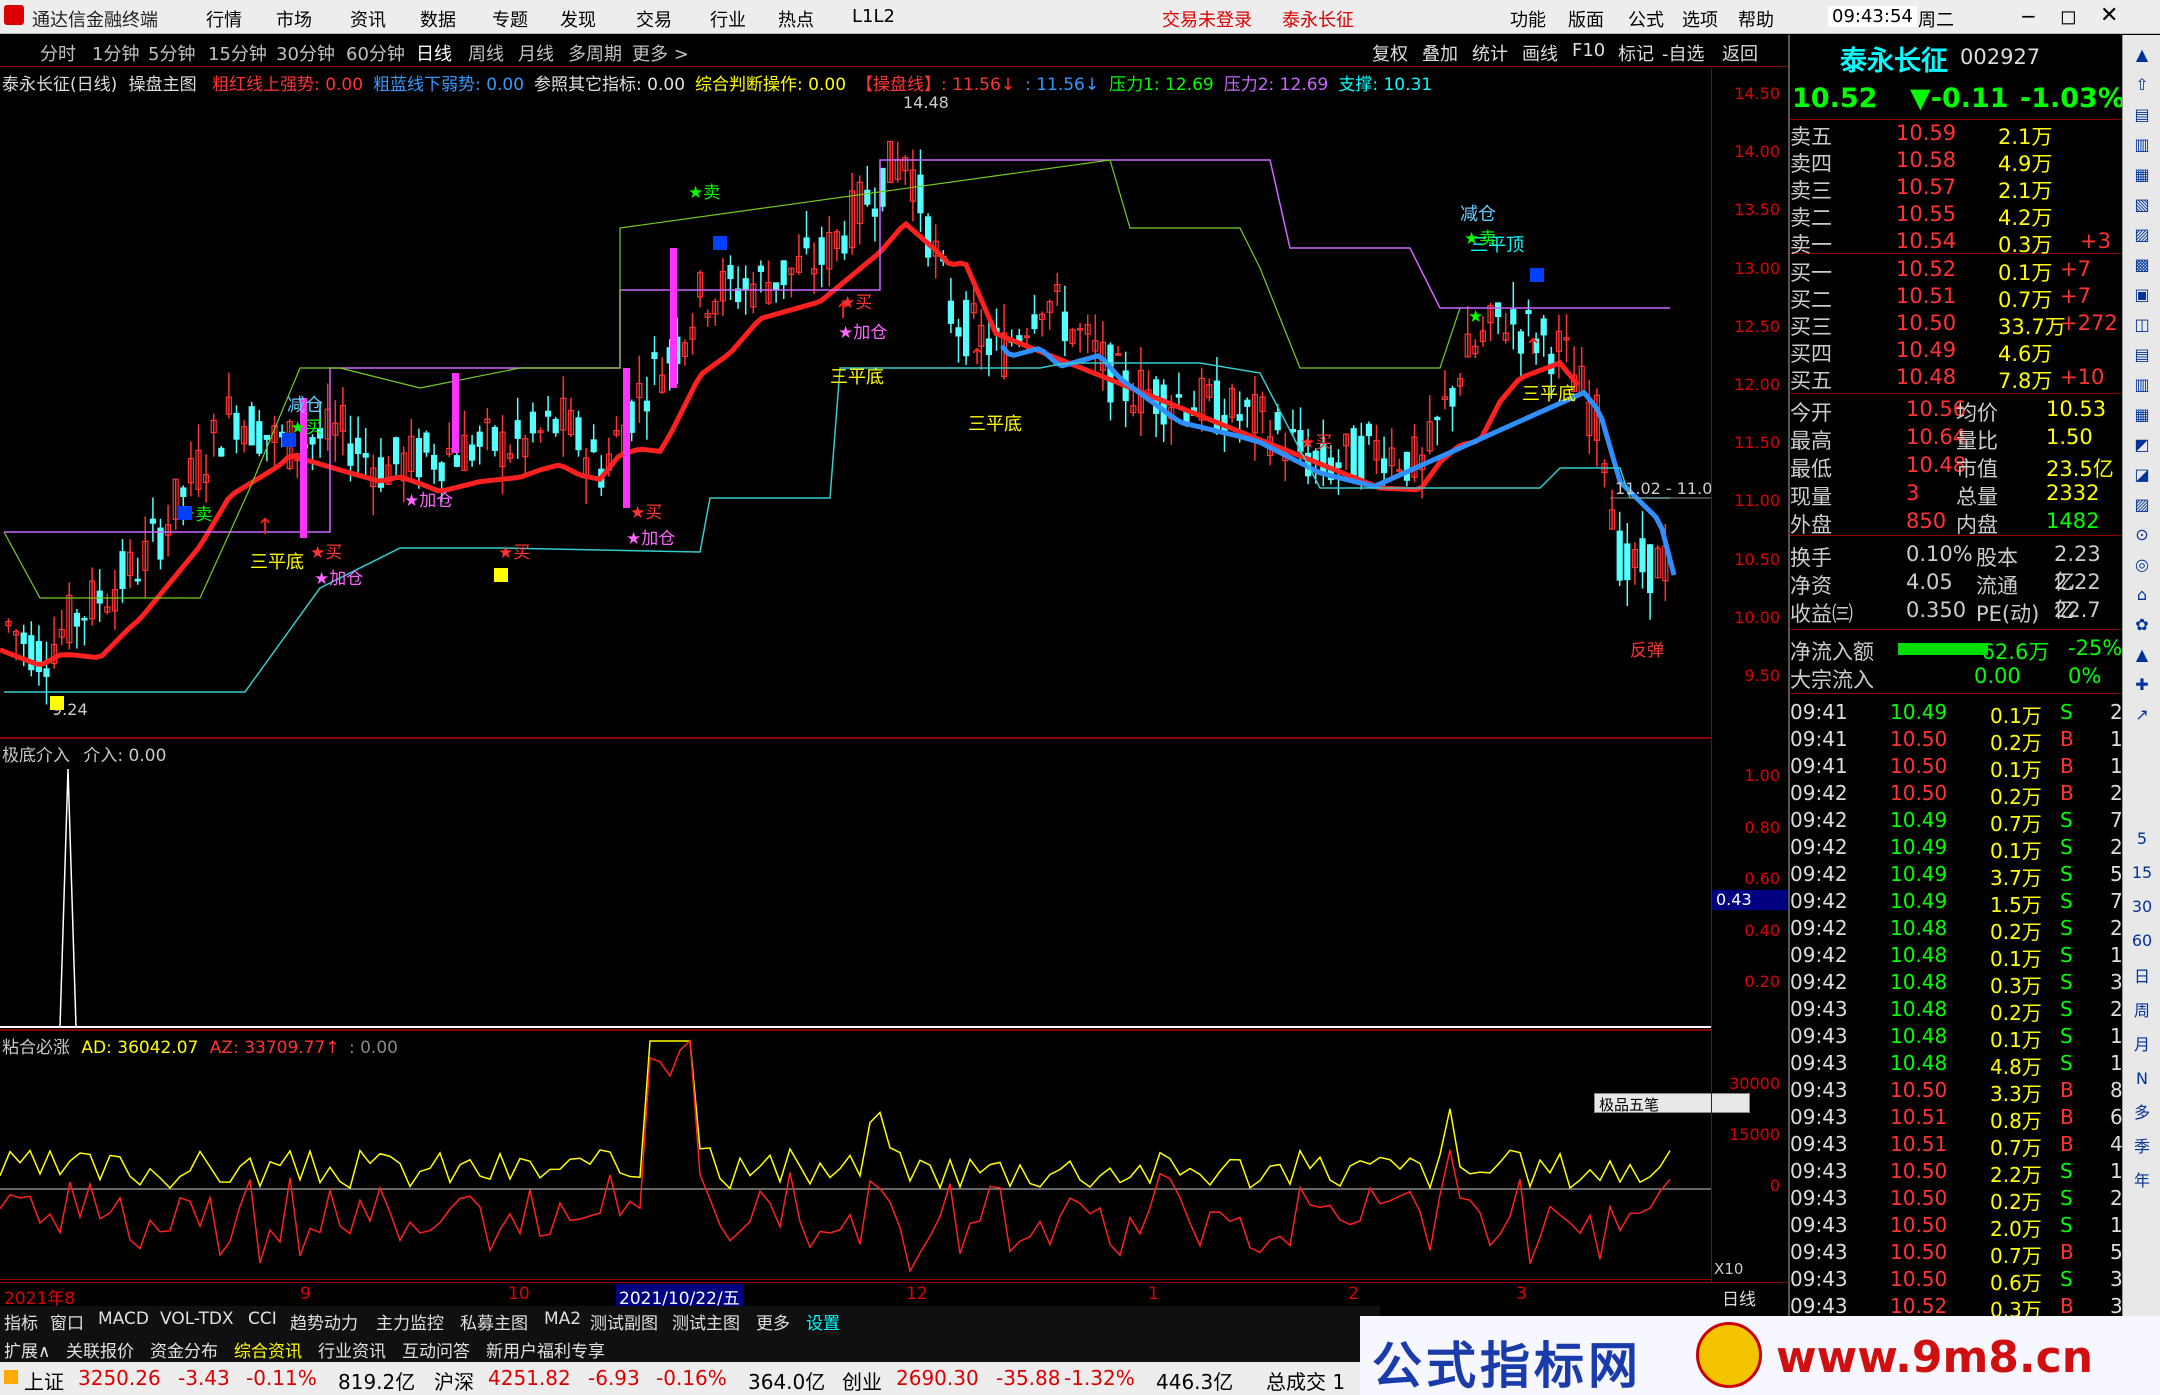 The width and height of the screenshot is (2160, 1395). Describe the element at coordinates (595, 53) in the screenshot. I see `period-tab-9: 多周期` at that location.